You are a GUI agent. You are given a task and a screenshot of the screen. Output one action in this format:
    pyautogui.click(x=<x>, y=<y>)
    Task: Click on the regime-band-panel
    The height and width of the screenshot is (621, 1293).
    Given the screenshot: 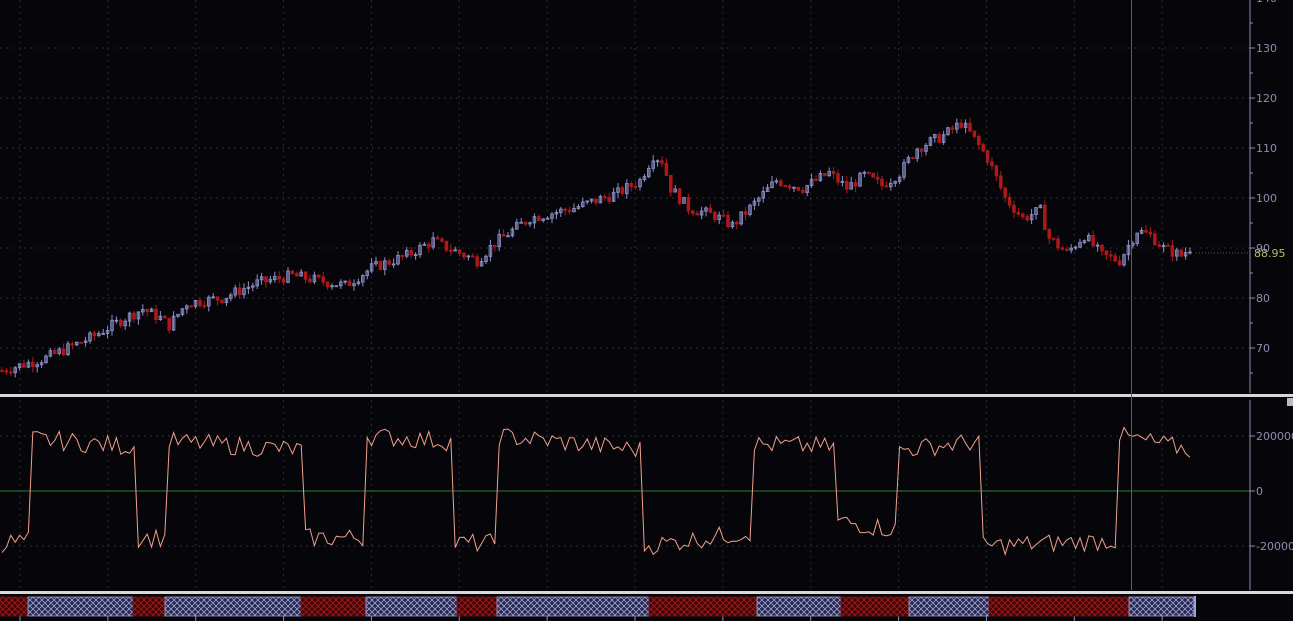 What is the action you would take?
    pyautogui.click(x=598, y=608)
    